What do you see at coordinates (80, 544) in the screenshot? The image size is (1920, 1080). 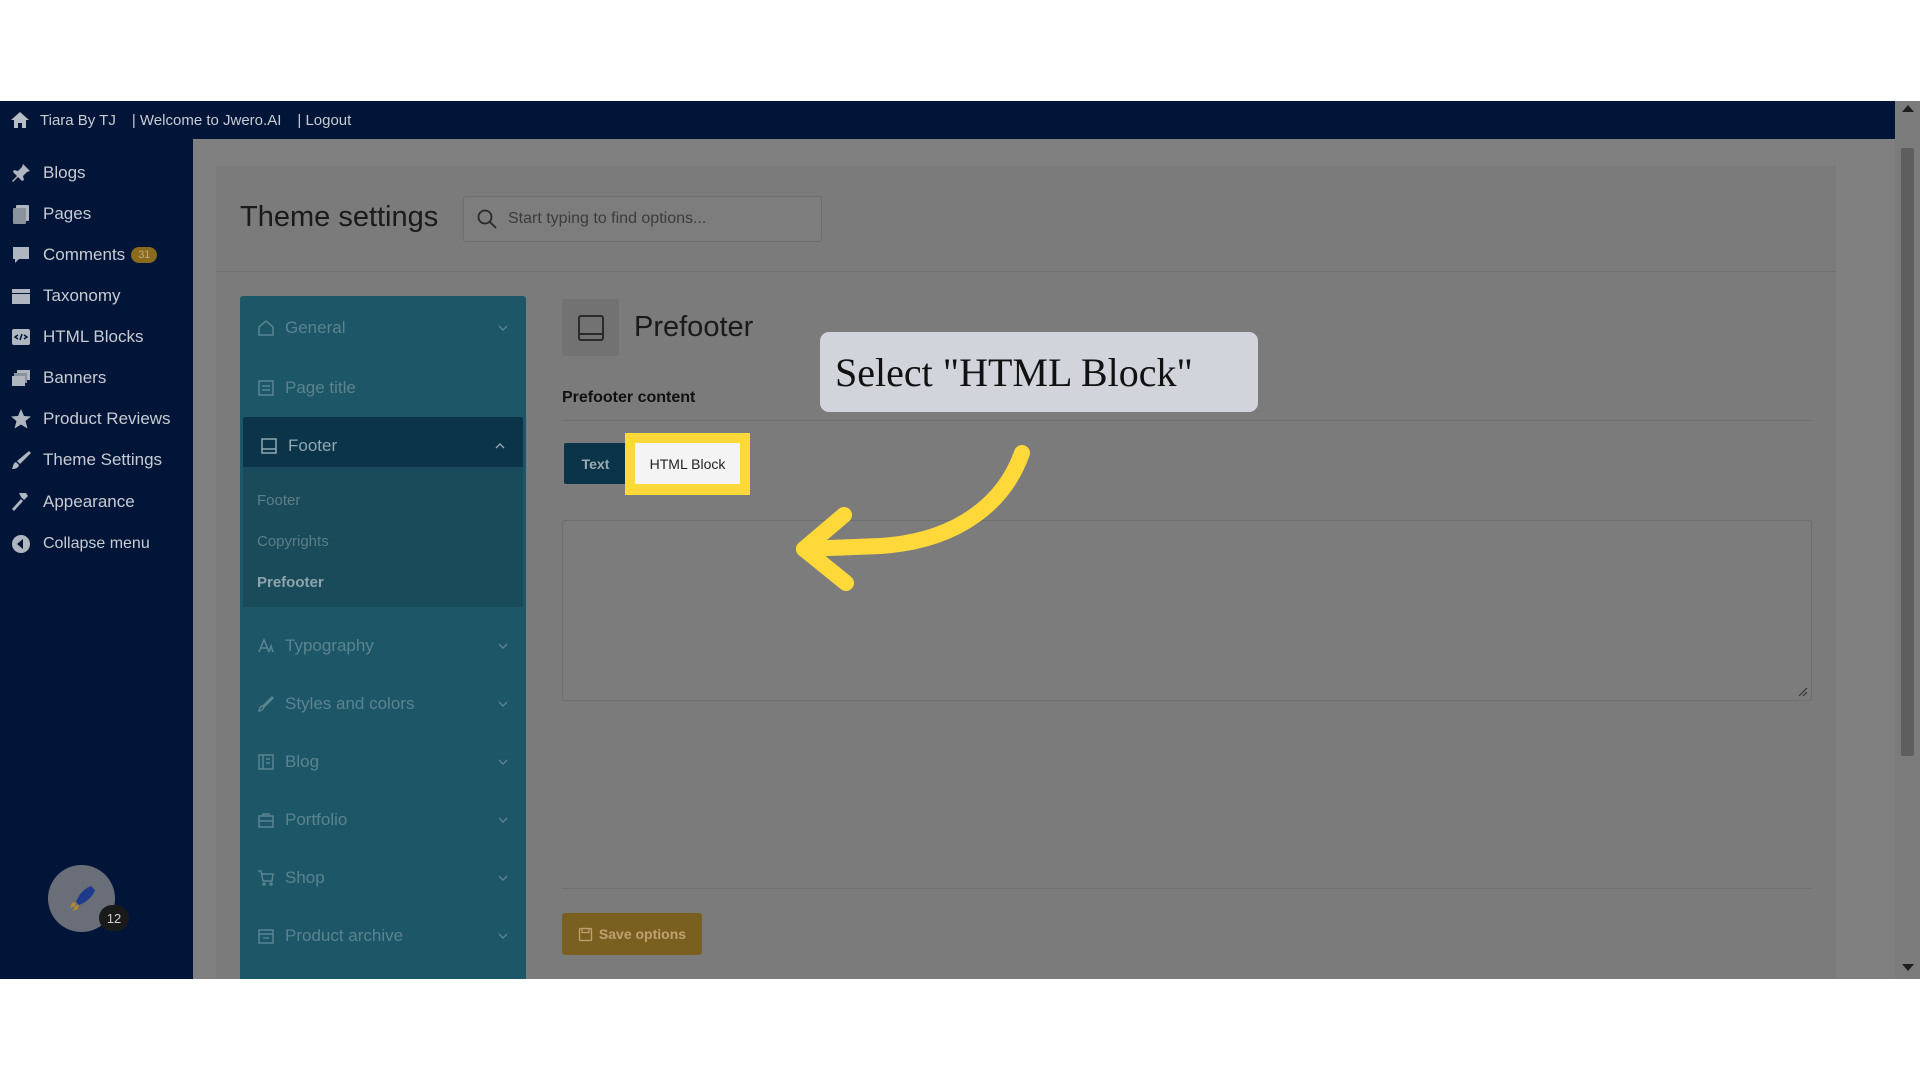 I see `menu-item-collapse: Collapse menu` at bounding box center [80, 544].